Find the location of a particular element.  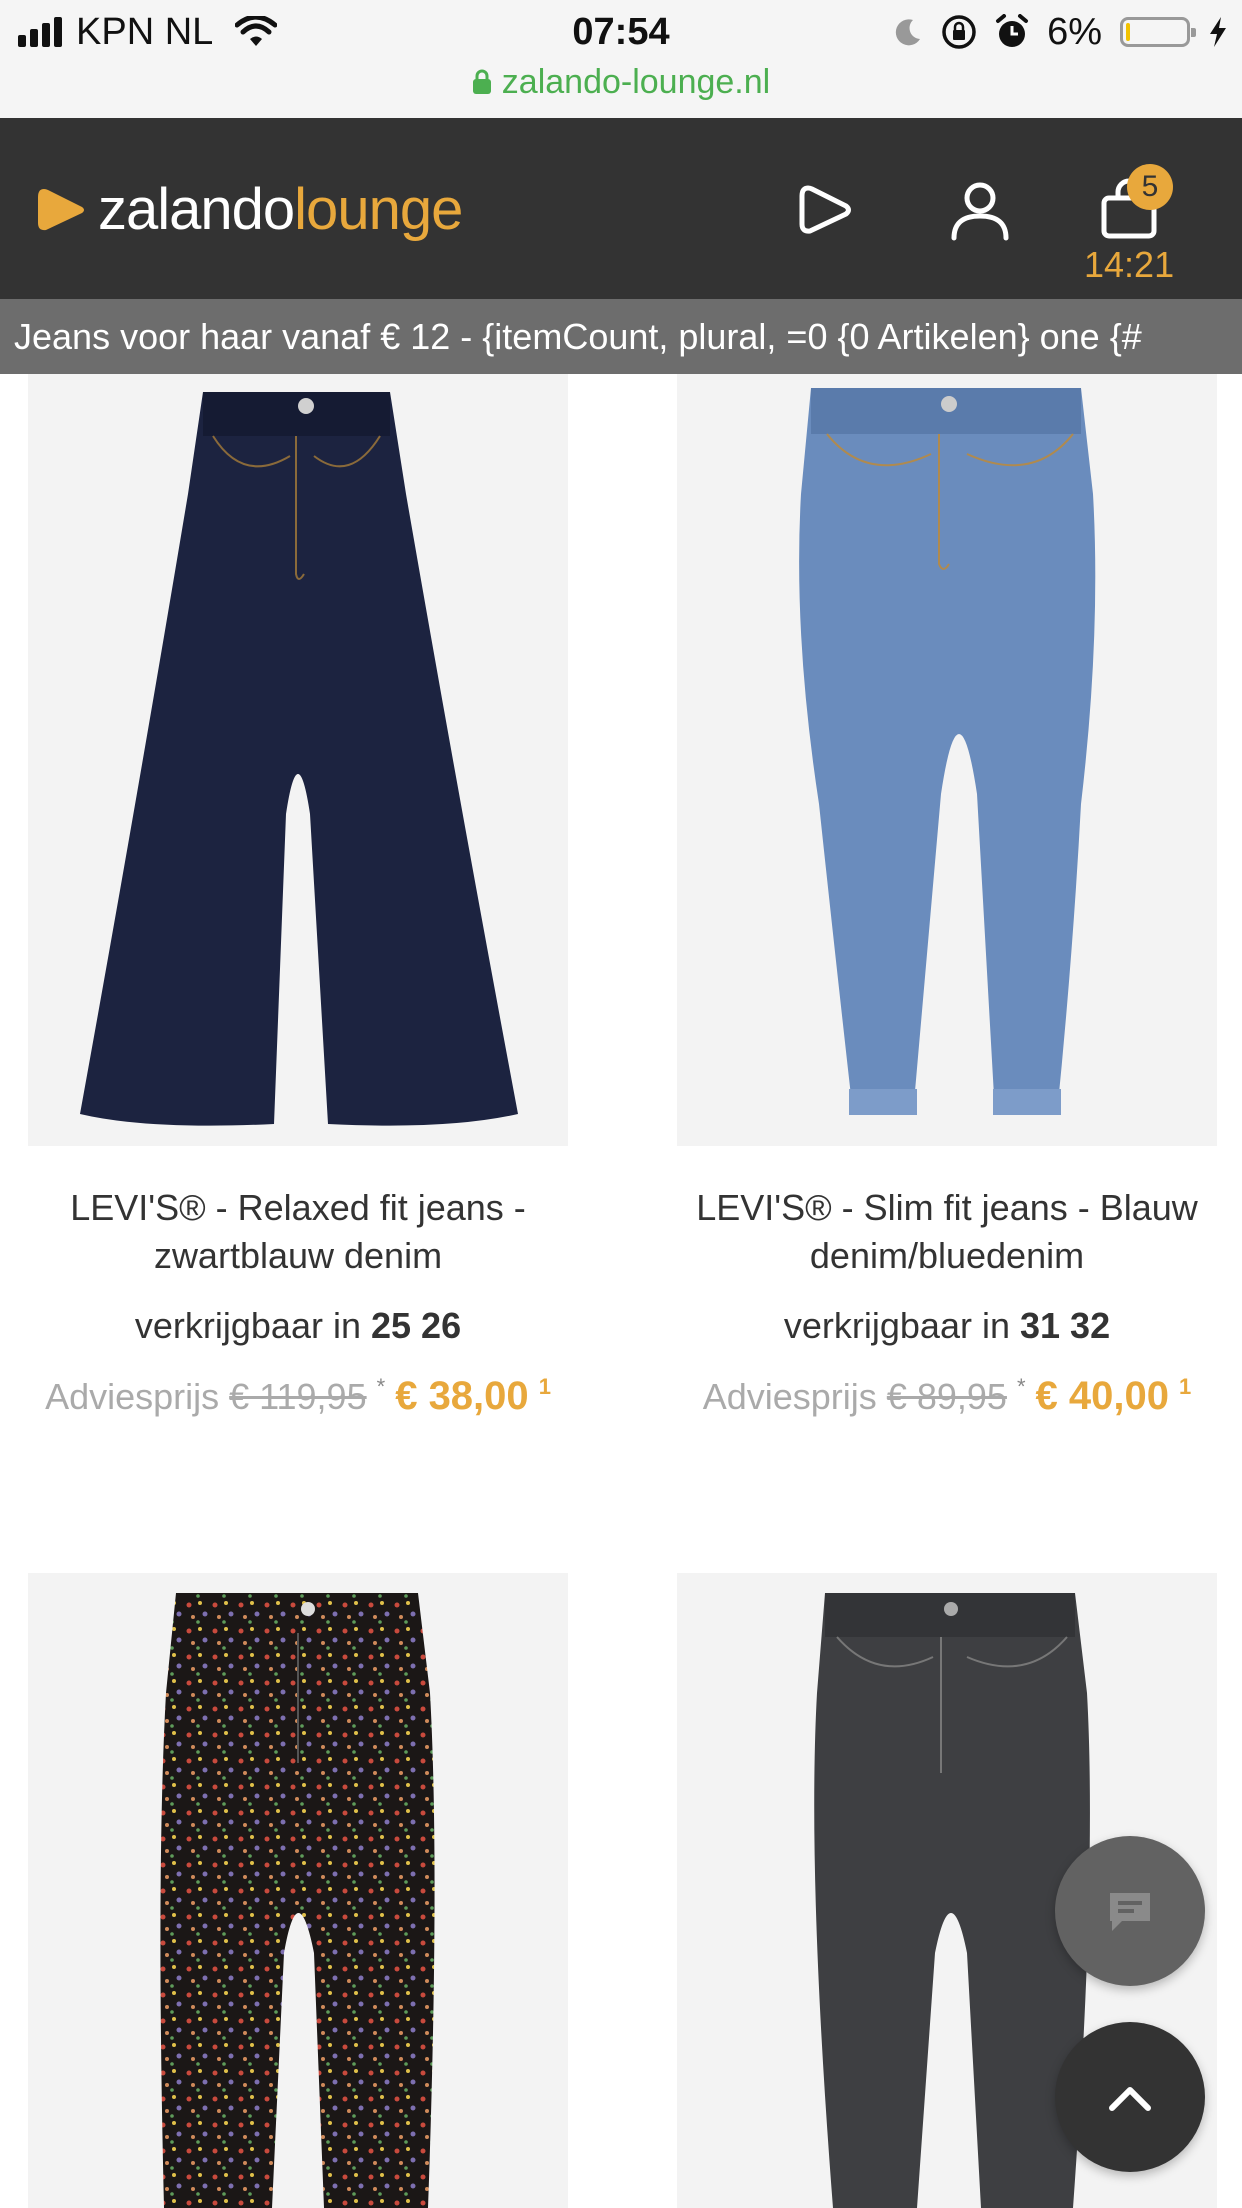

url-text: zalando-lounge.nl is located at coordinates (636, 82).